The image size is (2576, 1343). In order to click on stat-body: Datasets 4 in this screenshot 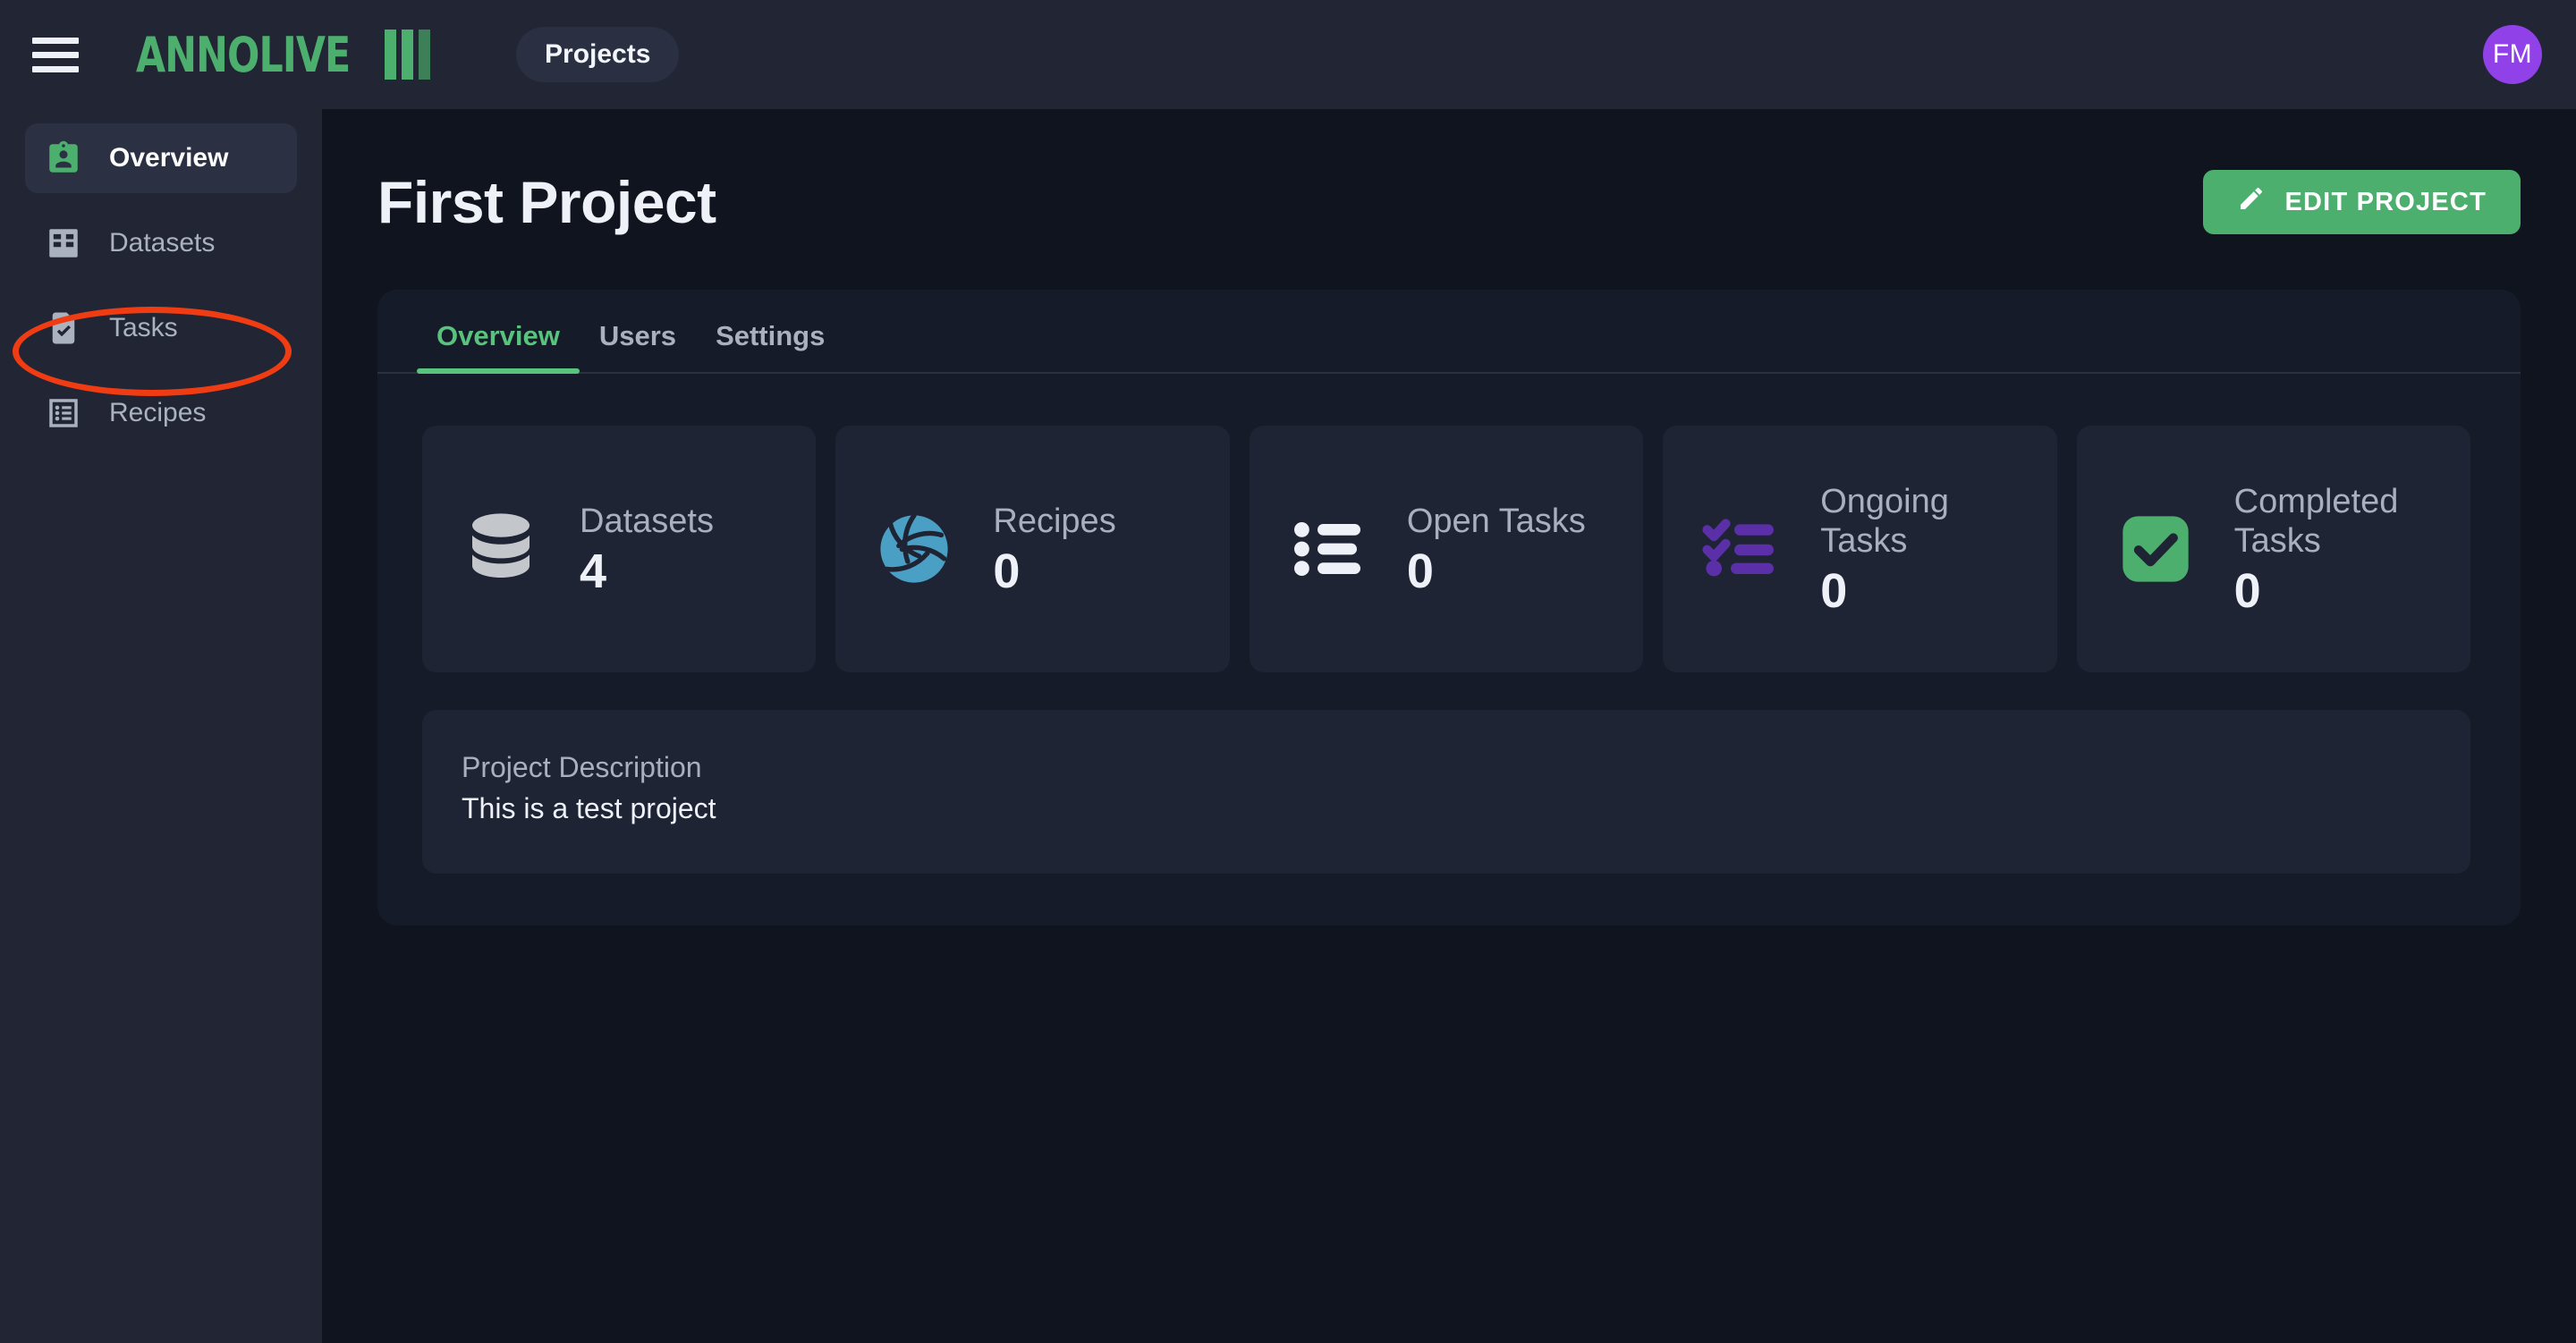, I will do `click(647, 549)`.